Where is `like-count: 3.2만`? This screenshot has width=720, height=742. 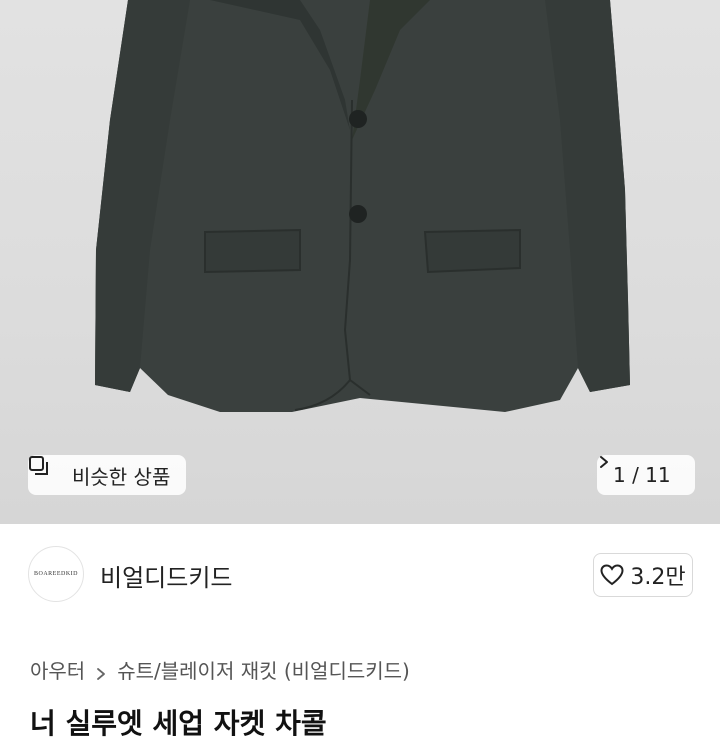
like-count: 3.2만 is located at coordinates (658, 577).